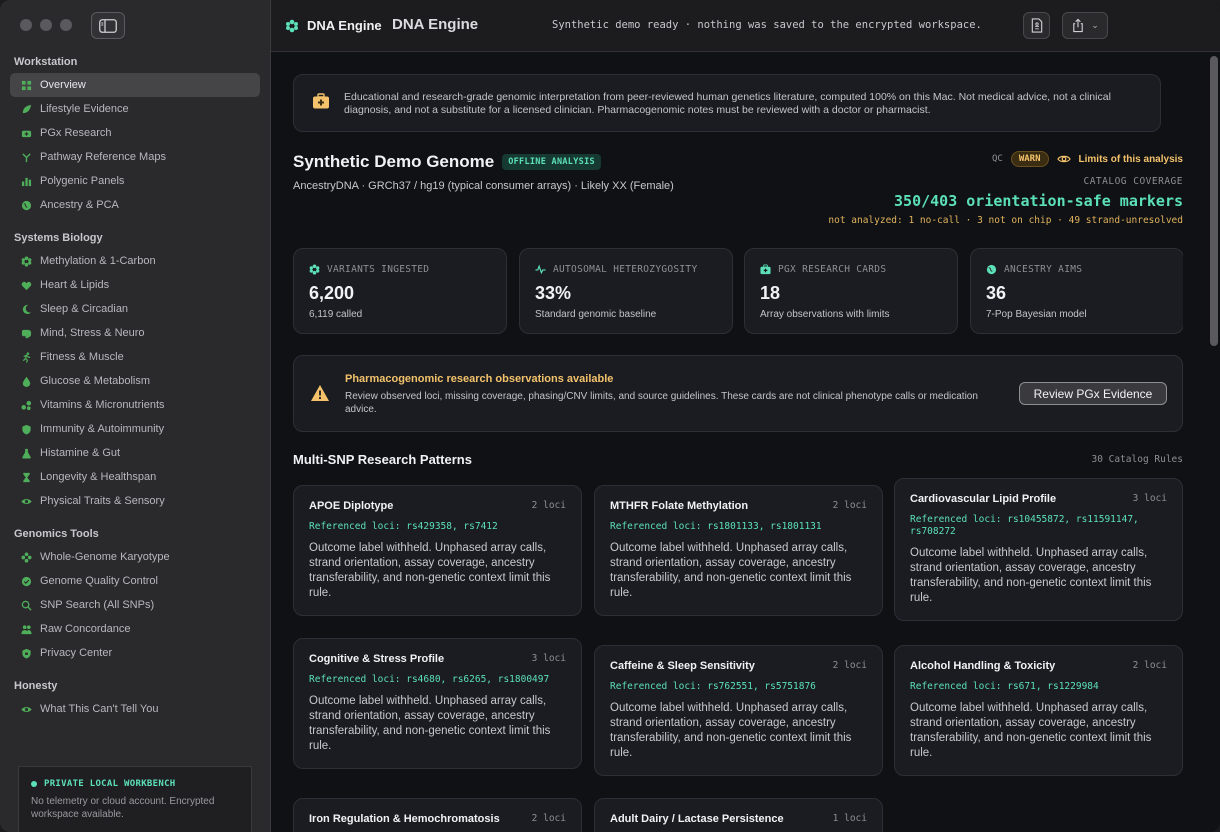 The image size is (1220, 832). I want to click on flask-icon, so click(26, 453).